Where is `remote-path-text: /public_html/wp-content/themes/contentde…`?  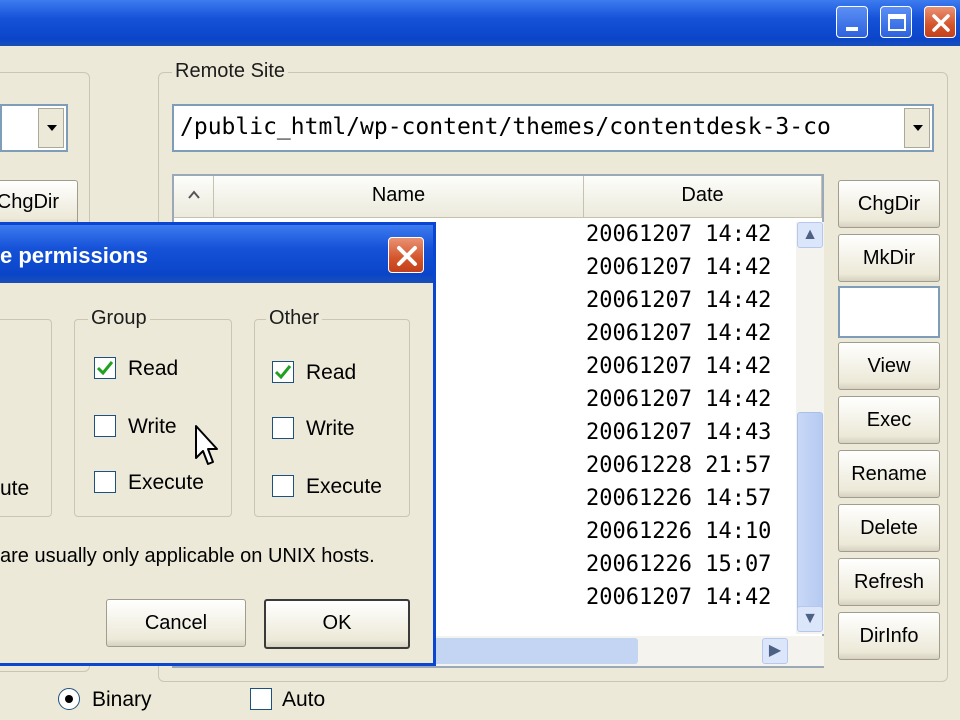
remote-path-text: /public_html/wp-content/themes/contentde… is located at coordinates (505, 127).